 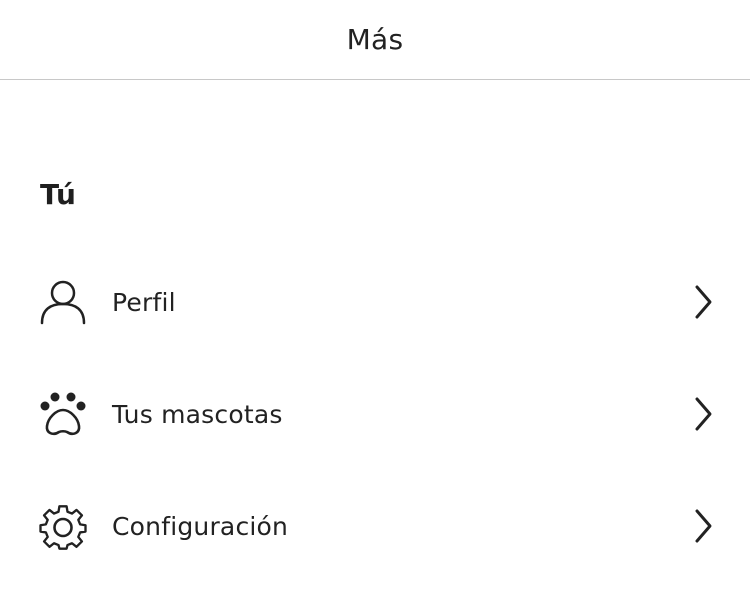 I want to click on paw-icon, so click(x=63, y=414).